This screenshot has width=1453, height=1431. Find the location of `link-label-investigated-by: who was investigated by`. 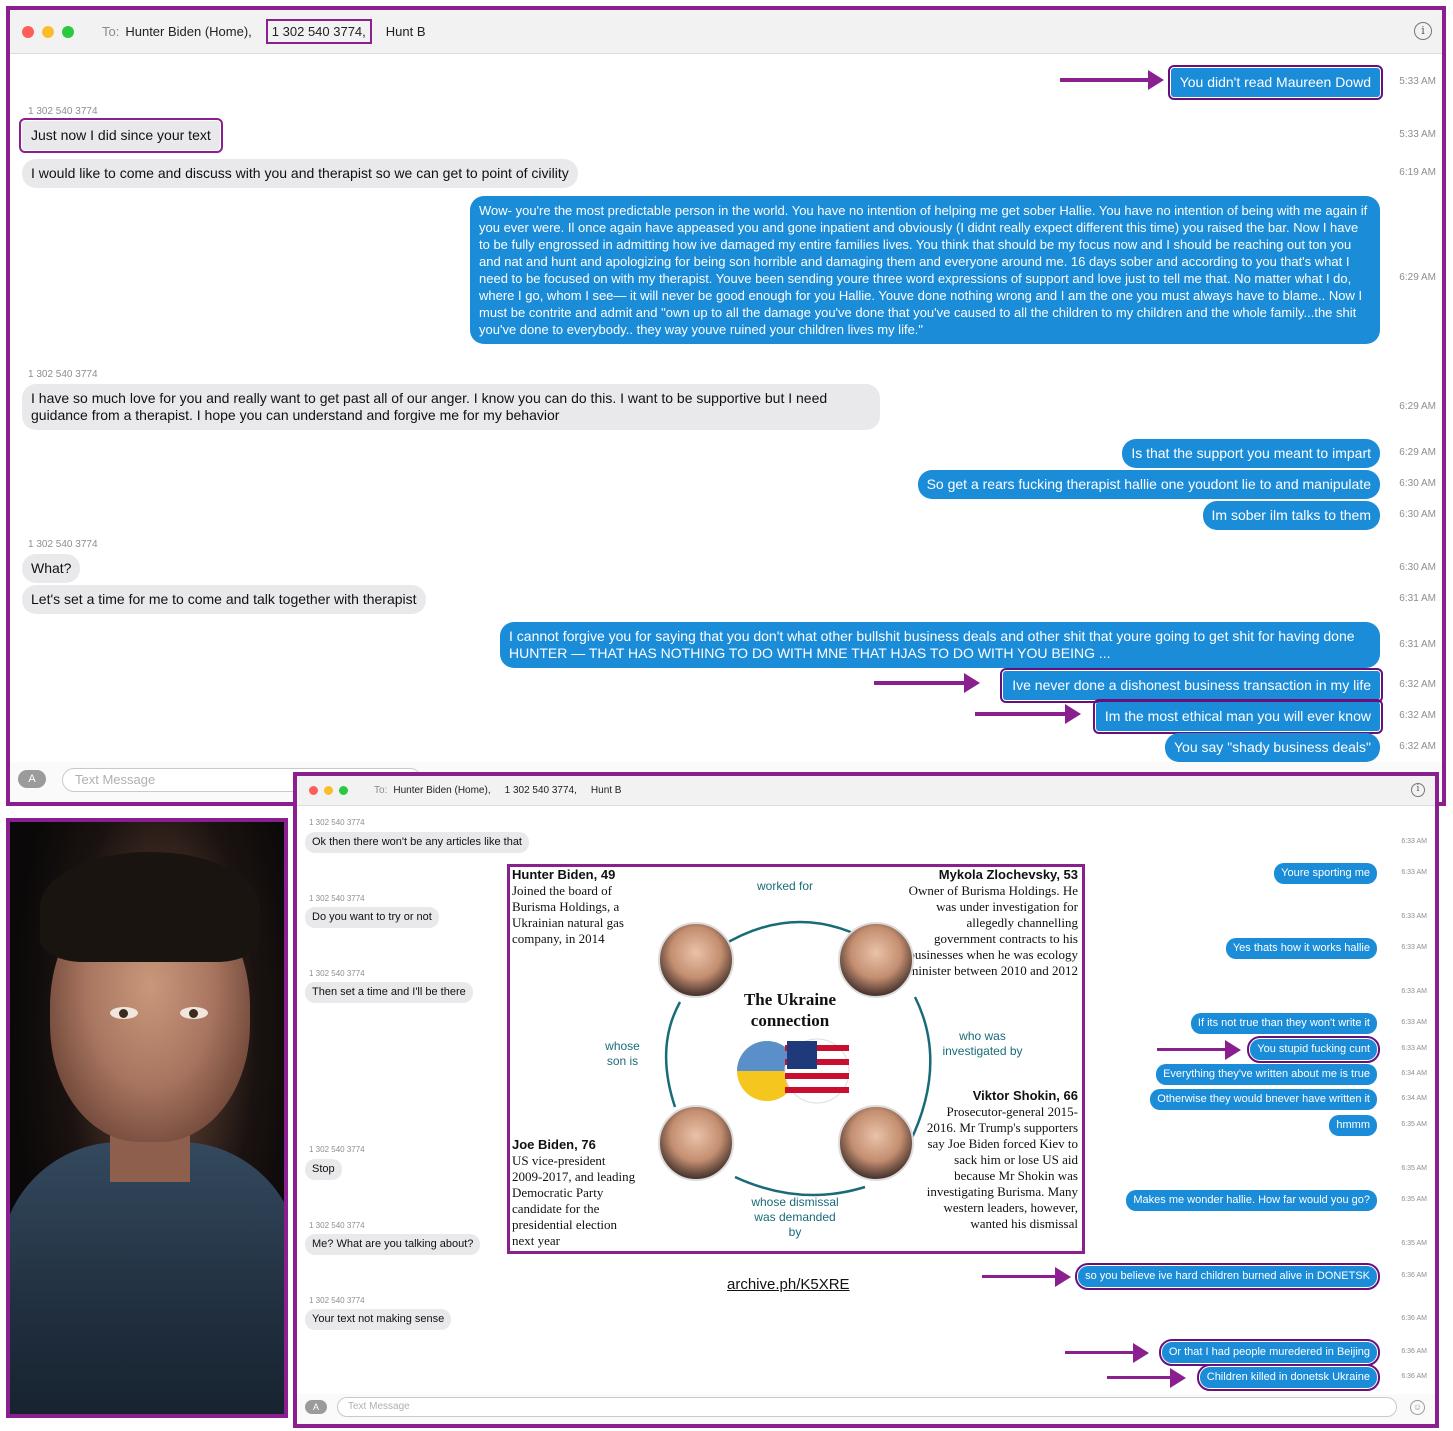

link-label-investigated-by: who was investigated by is located at coordinates (982, 1043).